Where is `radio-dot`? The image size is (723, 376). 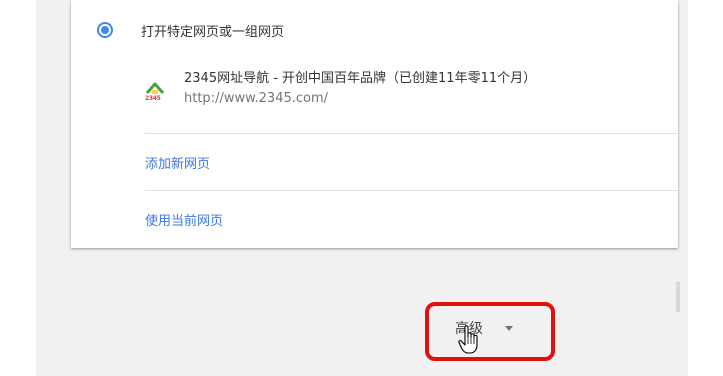 radio-dot is located at coordinates (105, 30).